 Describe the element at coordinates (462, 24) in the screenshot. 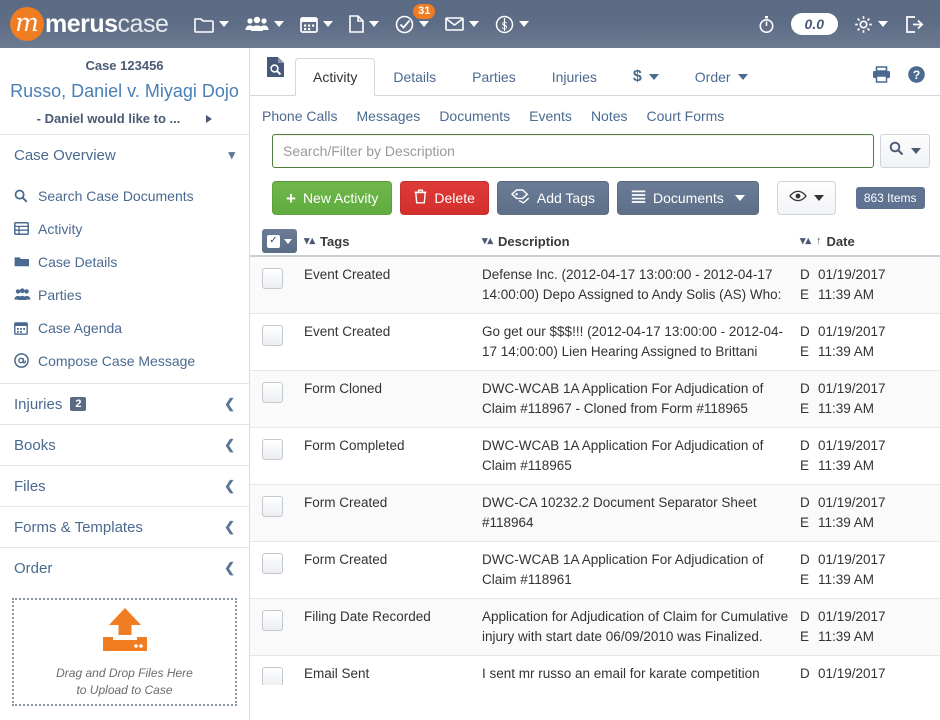

I see `nav-mail-menu` at that location.